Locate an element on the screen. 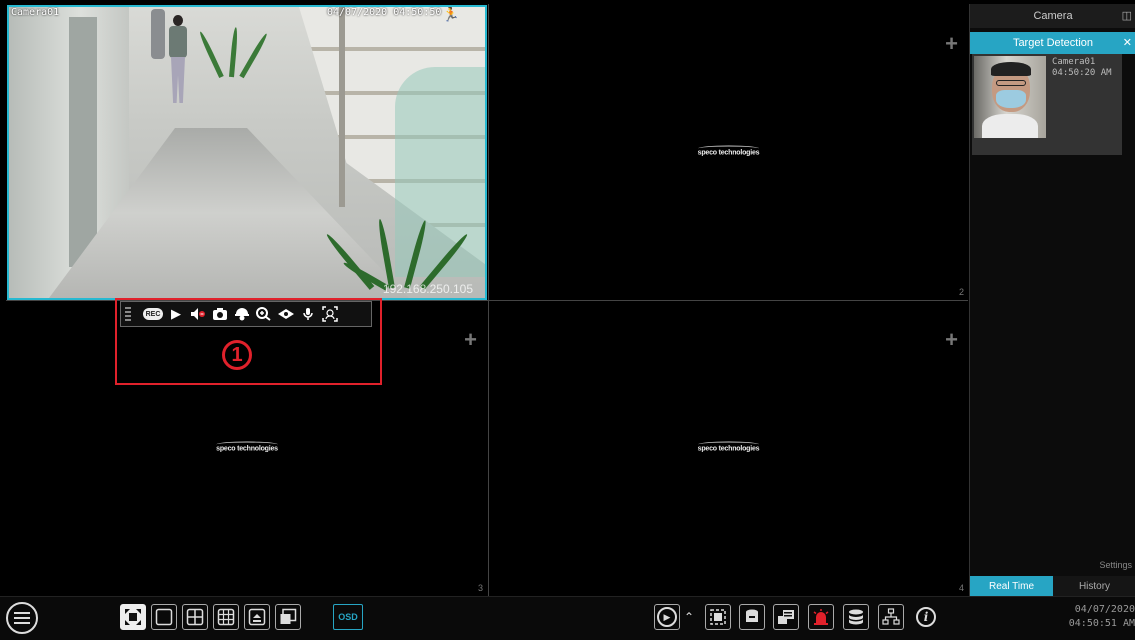 This screenshot has height=640, width=1135. close-icon: ✕ is located at coordinates (1127, 42).